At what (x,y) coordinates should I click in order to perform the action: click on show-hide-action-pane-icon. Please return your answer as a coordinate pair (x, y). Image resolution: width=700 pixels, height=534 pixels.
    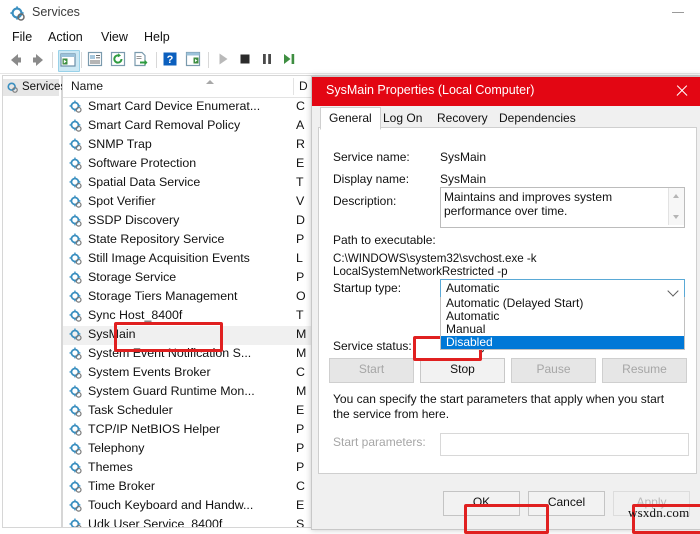
    Looking at the image, I should click on (194, 60).